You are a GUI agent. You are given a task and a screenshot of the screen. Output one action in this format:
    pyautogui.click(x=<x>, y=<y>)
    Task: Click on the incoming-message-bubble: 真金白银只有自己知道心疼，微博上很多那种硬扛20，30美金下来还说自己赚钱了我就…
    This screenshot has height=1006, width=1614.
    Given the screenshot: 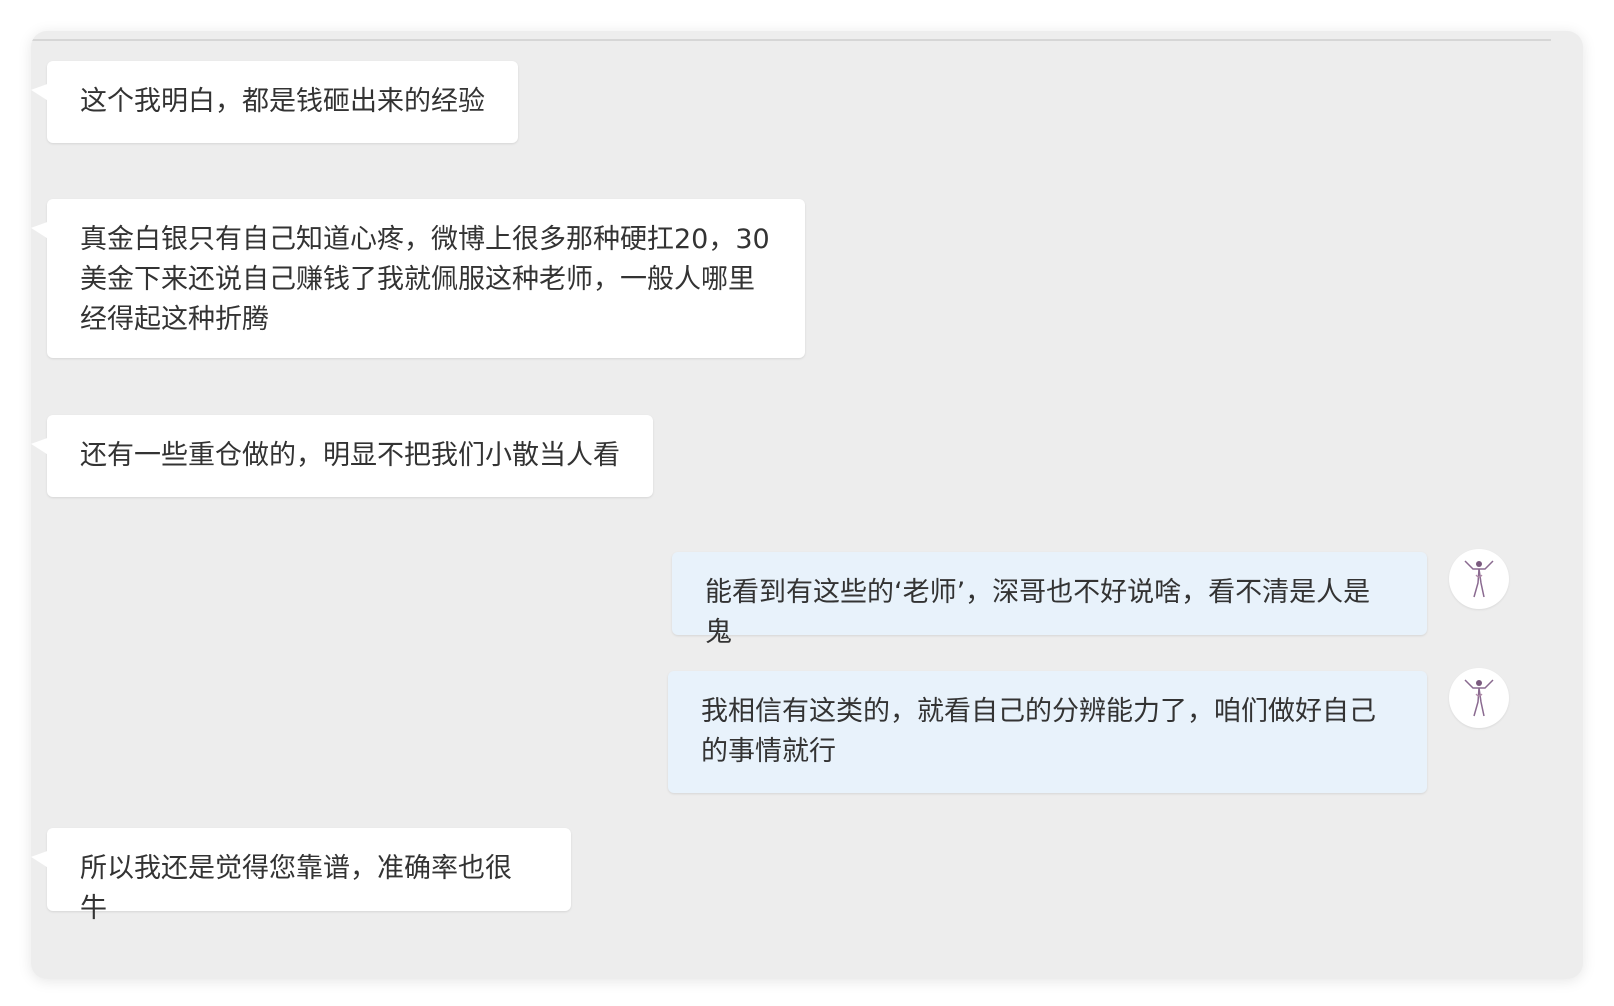 What is the action you would take?
    pyautogui.click(x=426, y=278)
    